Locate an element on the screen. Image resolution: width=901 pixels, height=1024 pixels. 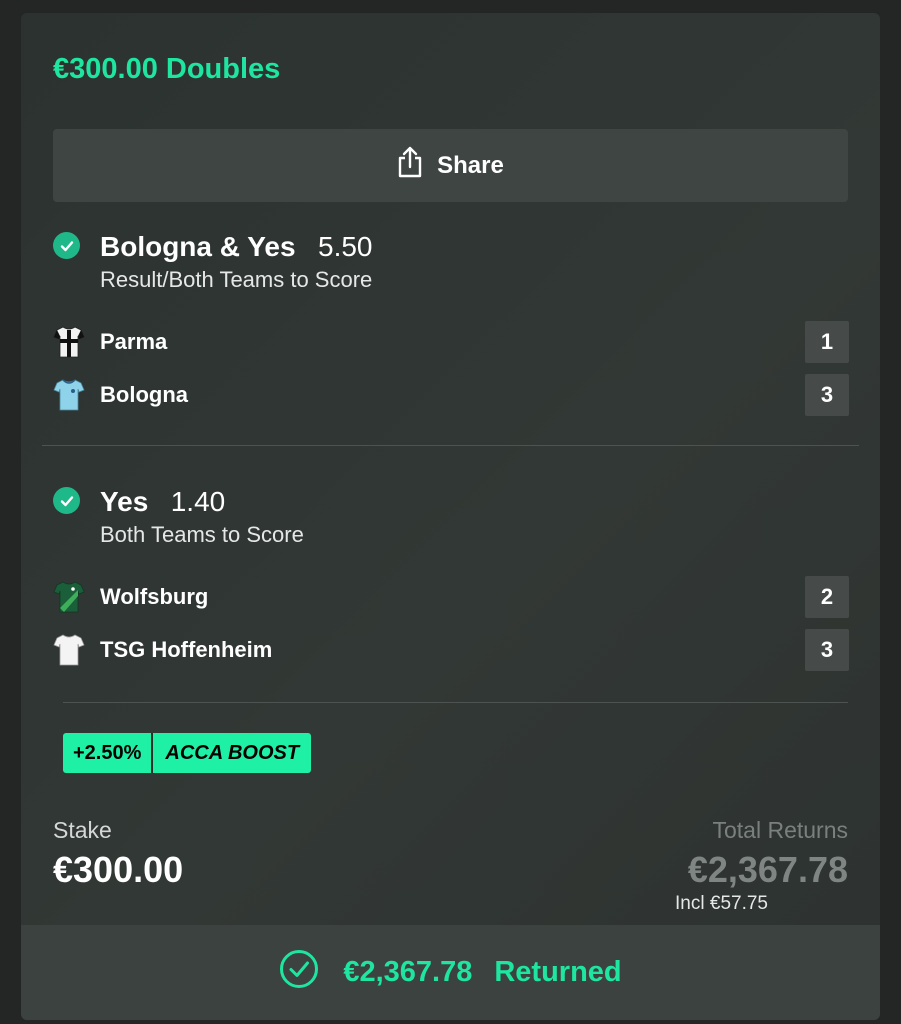
team-row: TSG Hoffenheim 3 is located at coordinates (451, 650).